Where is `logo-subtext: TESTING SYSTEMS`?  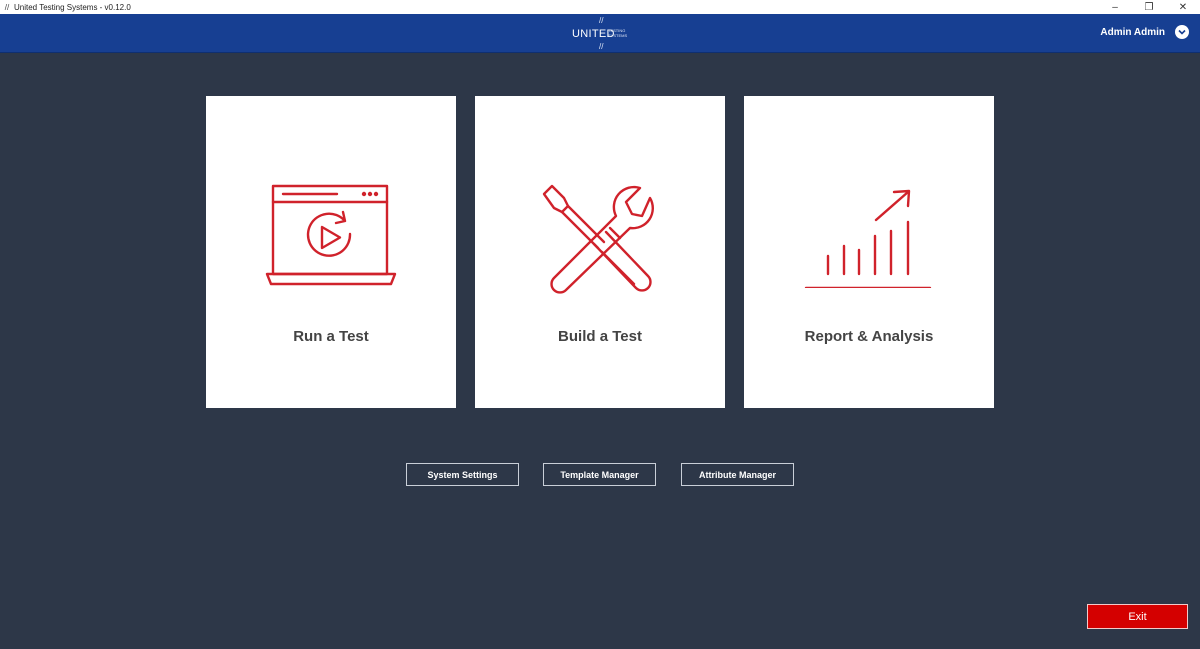
logo-subtext: TESTING SYSTEMS is located at coordinates (617, 33).